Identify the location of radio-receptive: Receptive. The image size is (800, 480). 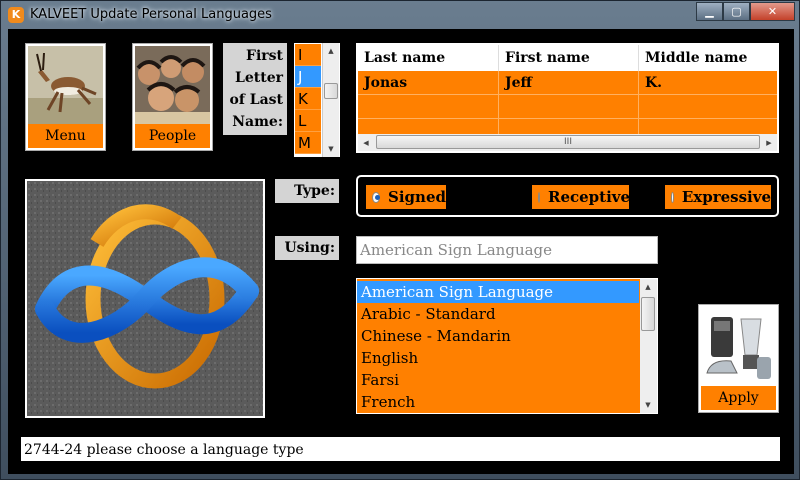
(581, 197).